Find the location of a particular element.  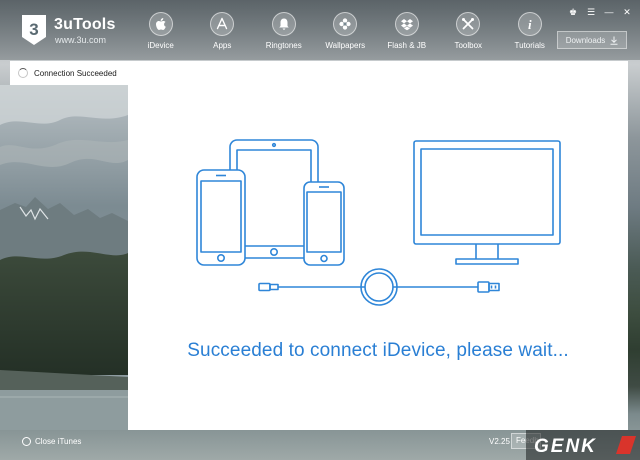

nav-item-toolbox: Toolbox is located at coordinates (469, 34).